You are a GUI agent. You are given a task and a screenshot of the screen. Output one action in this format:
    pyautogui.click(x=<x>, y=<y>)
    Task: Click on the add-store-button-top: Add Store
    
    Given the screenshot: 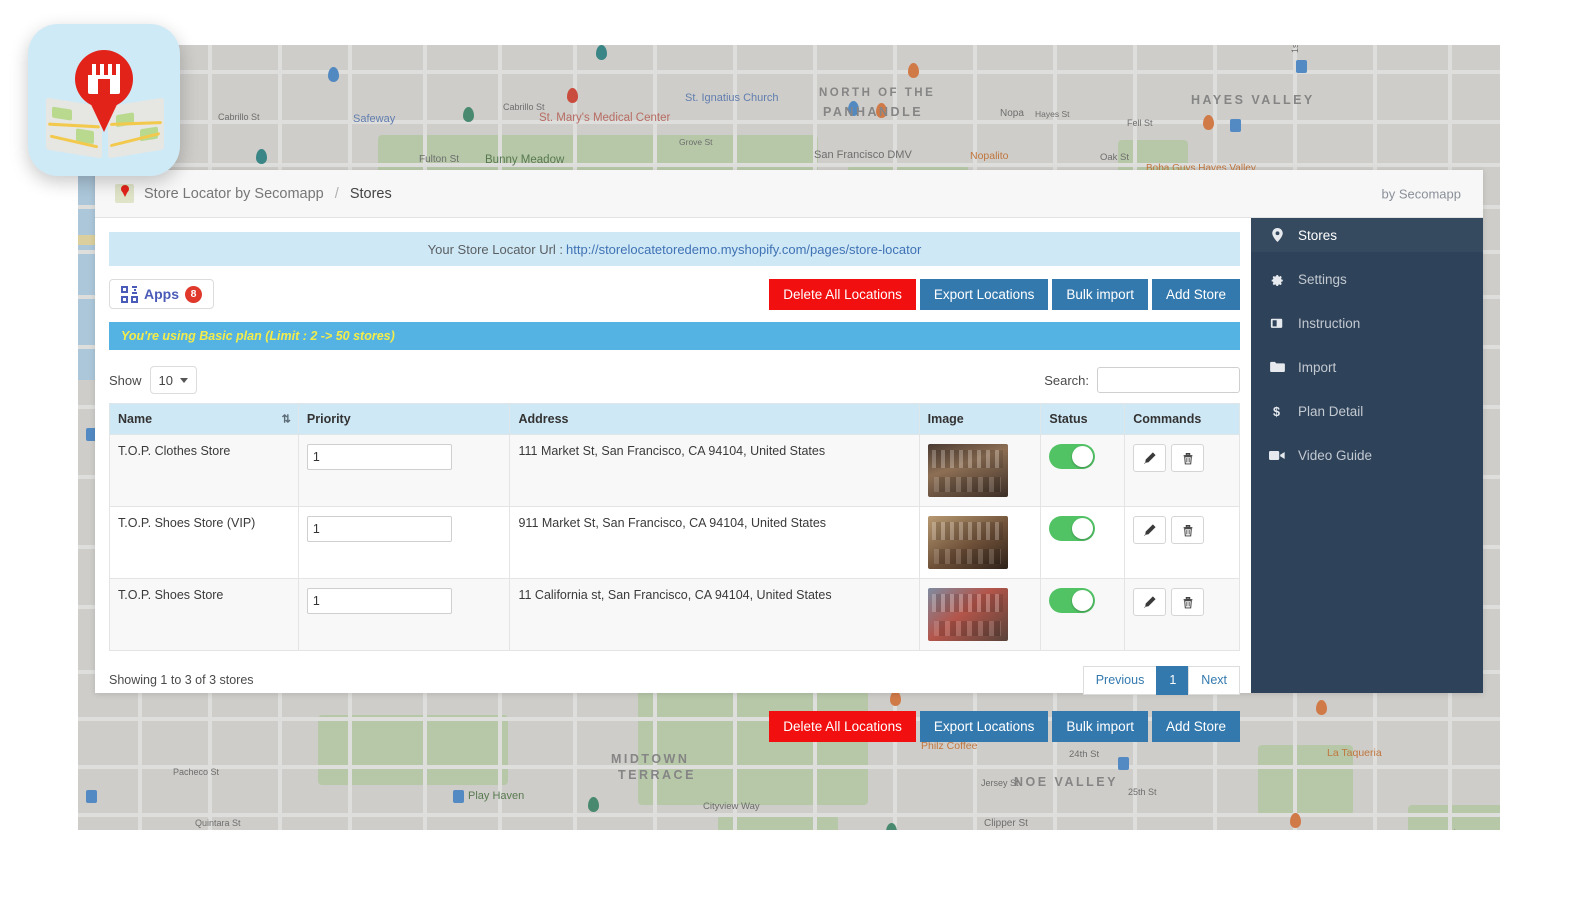 What is the action you would take?
    pyautogui.click(x=1195, y=294)
    